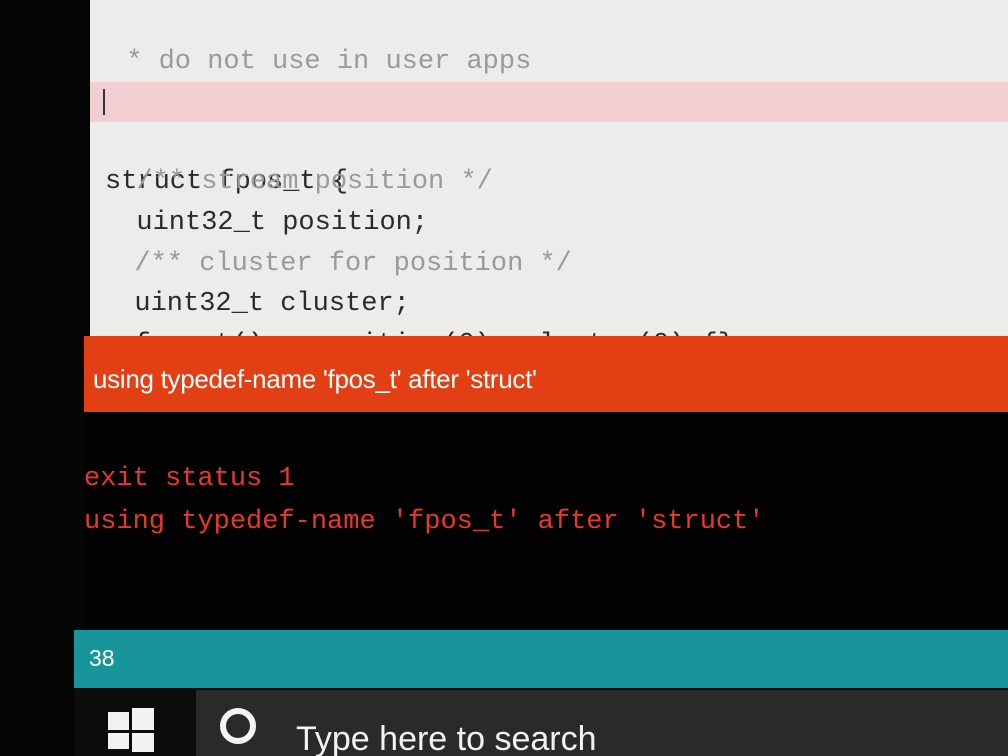 The height and width of the screenshot is (756, 1008). Describe the element at coordinates (549, 159) in the screenshot. I see `code-line: /** stream position */` at that location.